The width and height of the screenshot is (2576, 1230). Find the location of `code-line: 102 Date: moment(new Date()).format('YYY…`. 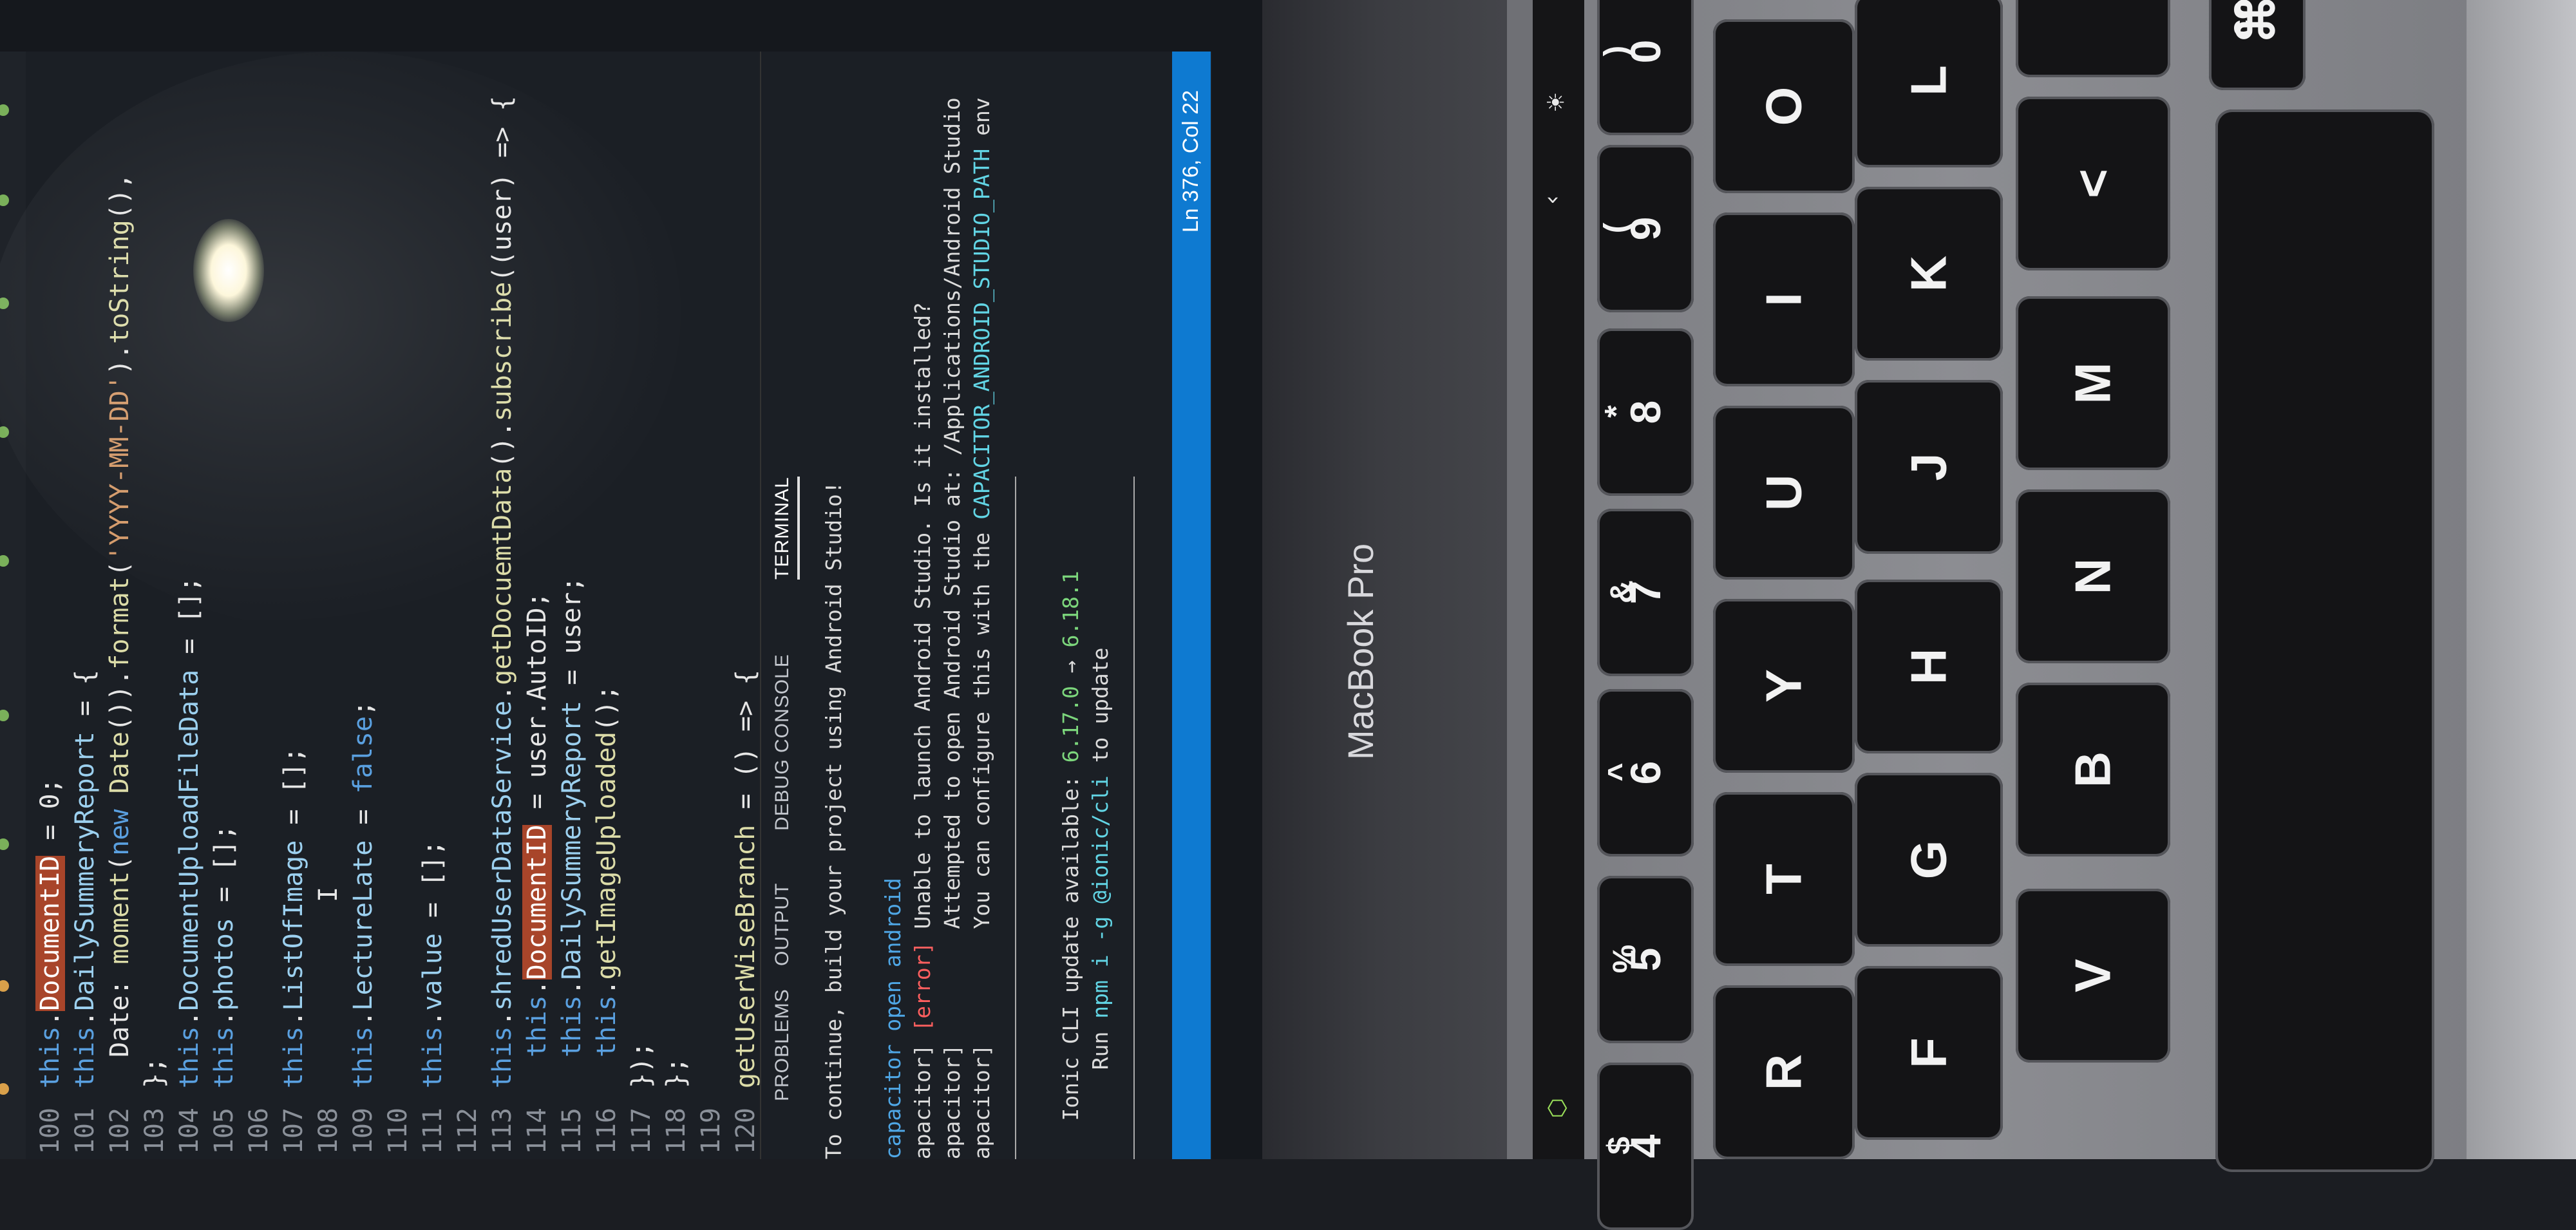

code-line: 102 Date: moment(new Date()).format('YYY… is located at coordinates (120, 605).